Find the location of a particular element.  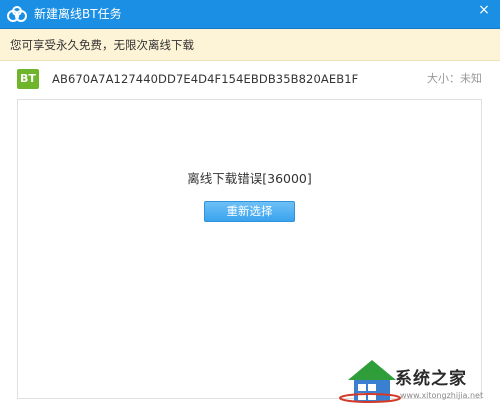

file-size: 大小：未知 is located at coordinates (454, 78).